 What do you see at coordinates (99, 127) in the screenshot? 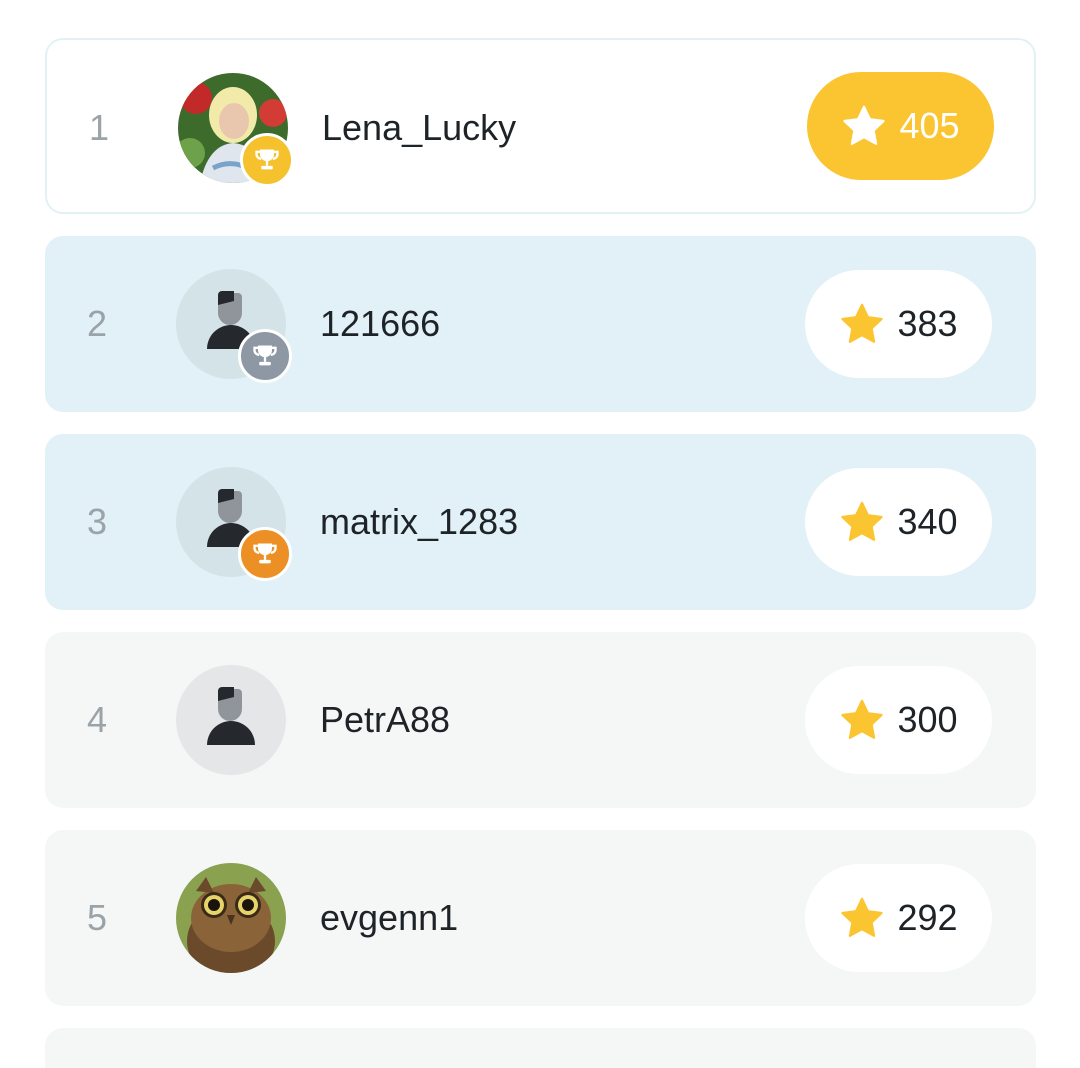
I see `rank-number: 1` at bounding box center [99, 127].